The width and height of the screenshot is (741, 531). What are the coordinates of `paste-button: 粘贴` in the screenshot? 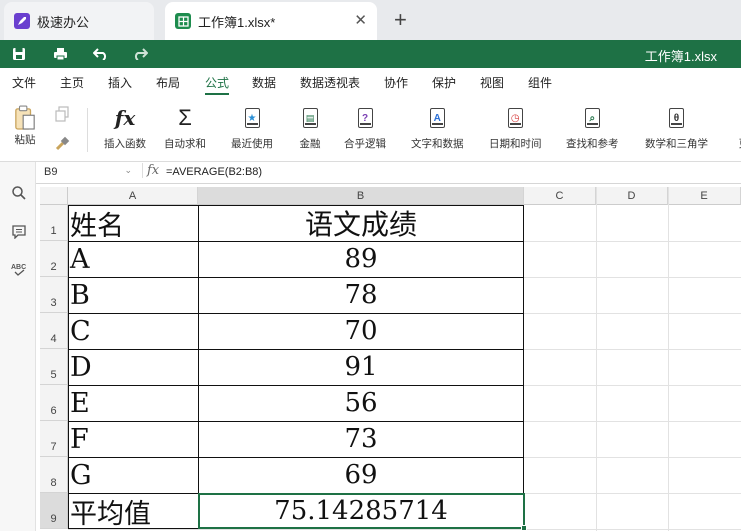 It's located at (25, 126).